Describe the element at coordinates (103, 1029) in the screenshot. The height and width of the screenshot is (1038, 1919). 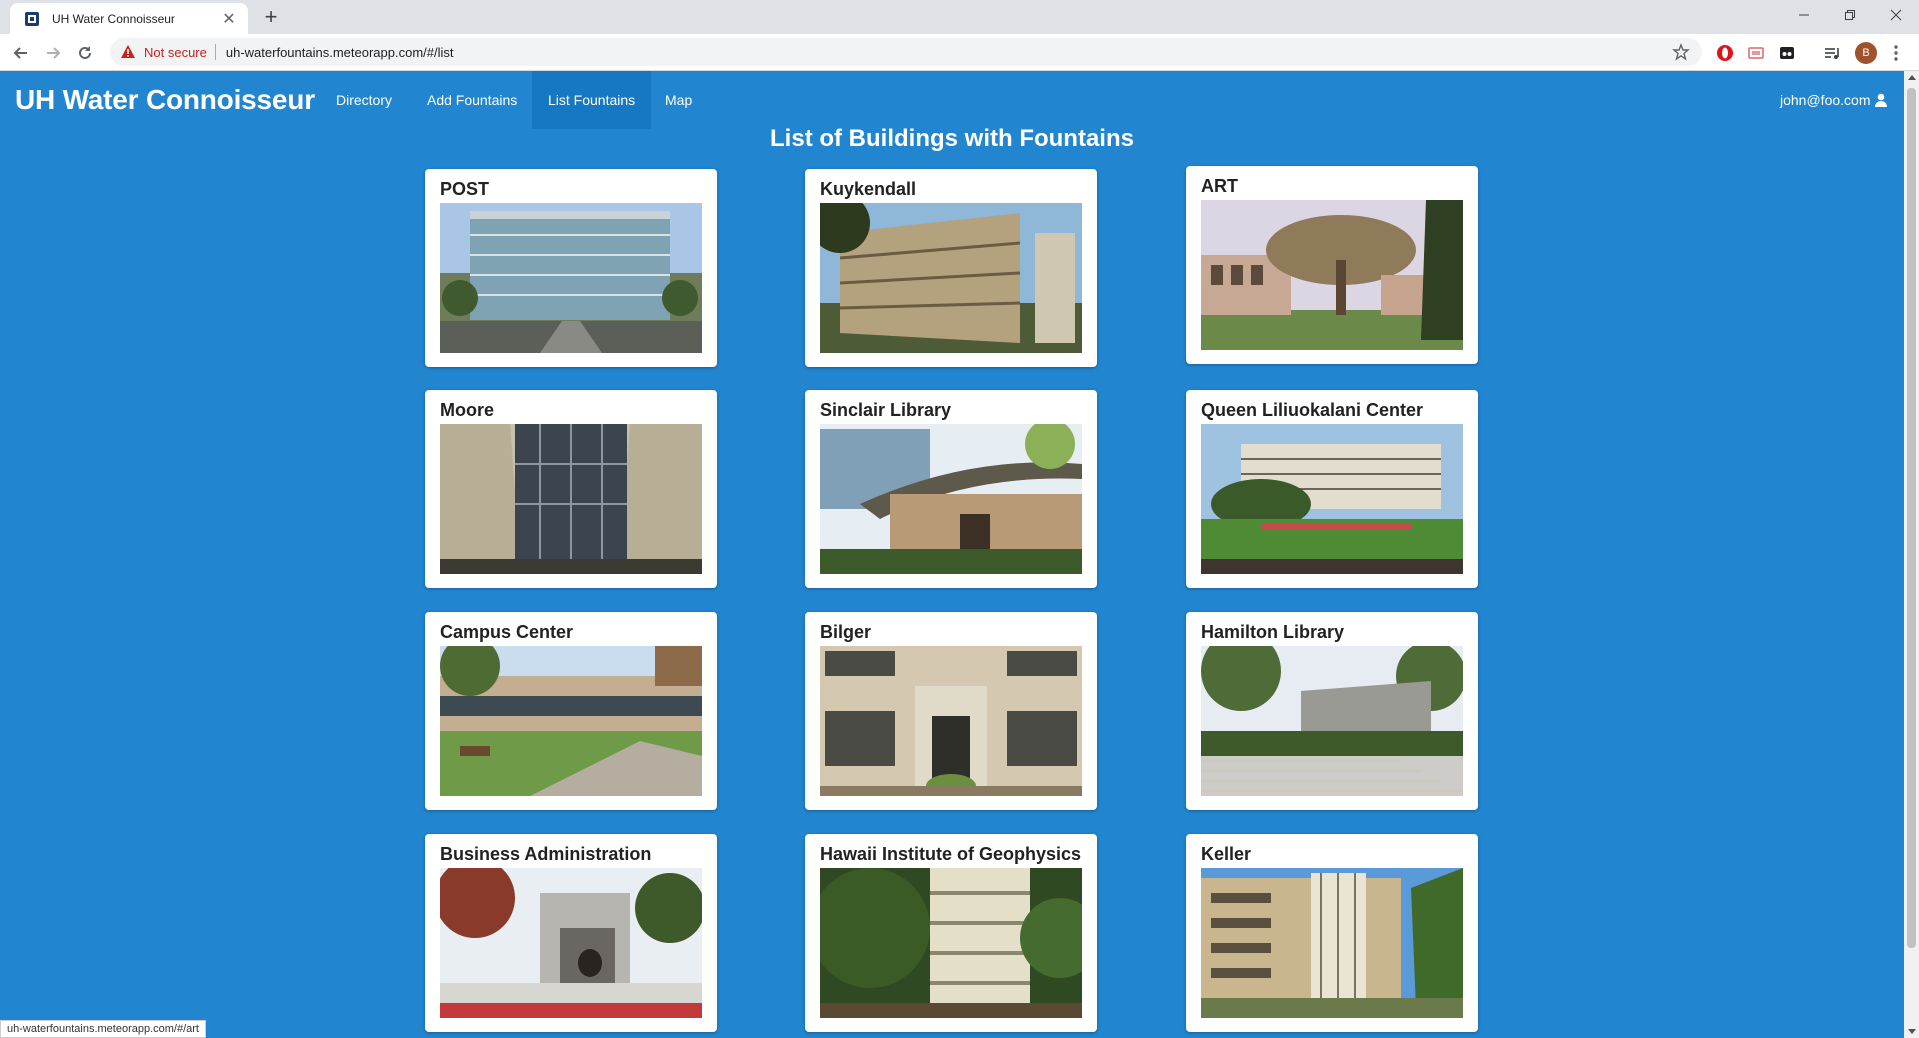
I see `link-status-bar: uh-waterfountains.meteorapp.com/#/art` at that location.